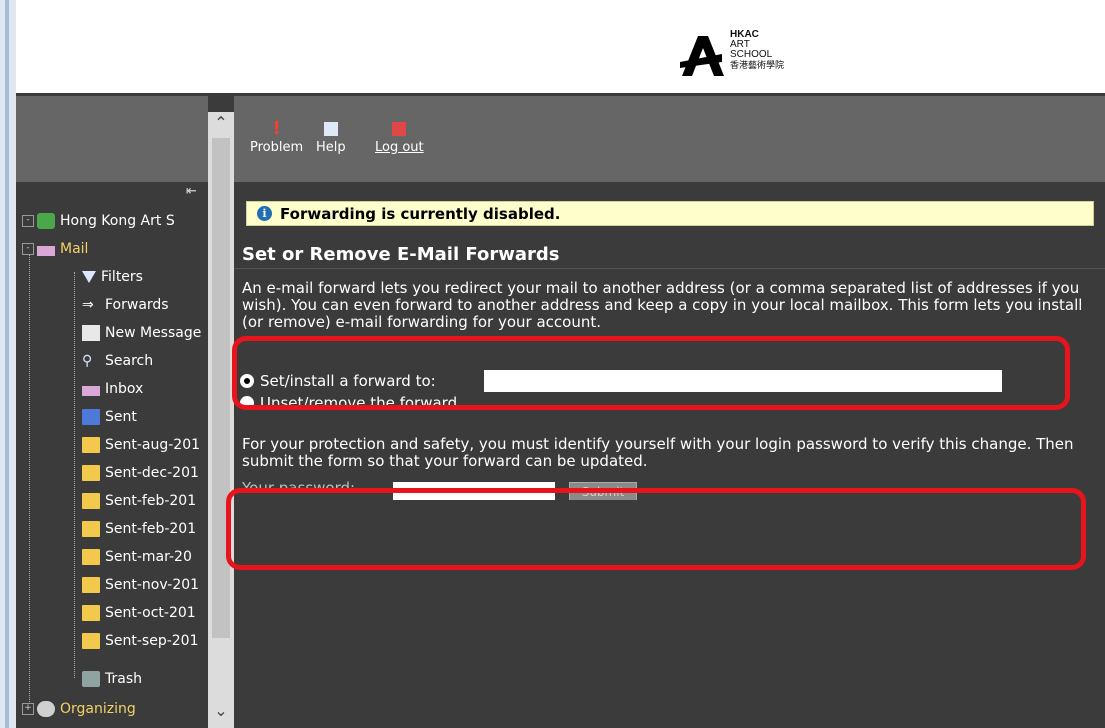  I want to click on sent-icon, so click(91, 417).